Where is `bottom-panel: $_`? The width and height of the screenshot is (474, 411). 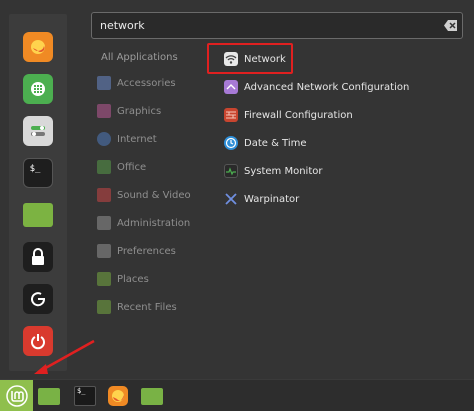
bottom-panel: $_ is located at coordinates (237, 395).